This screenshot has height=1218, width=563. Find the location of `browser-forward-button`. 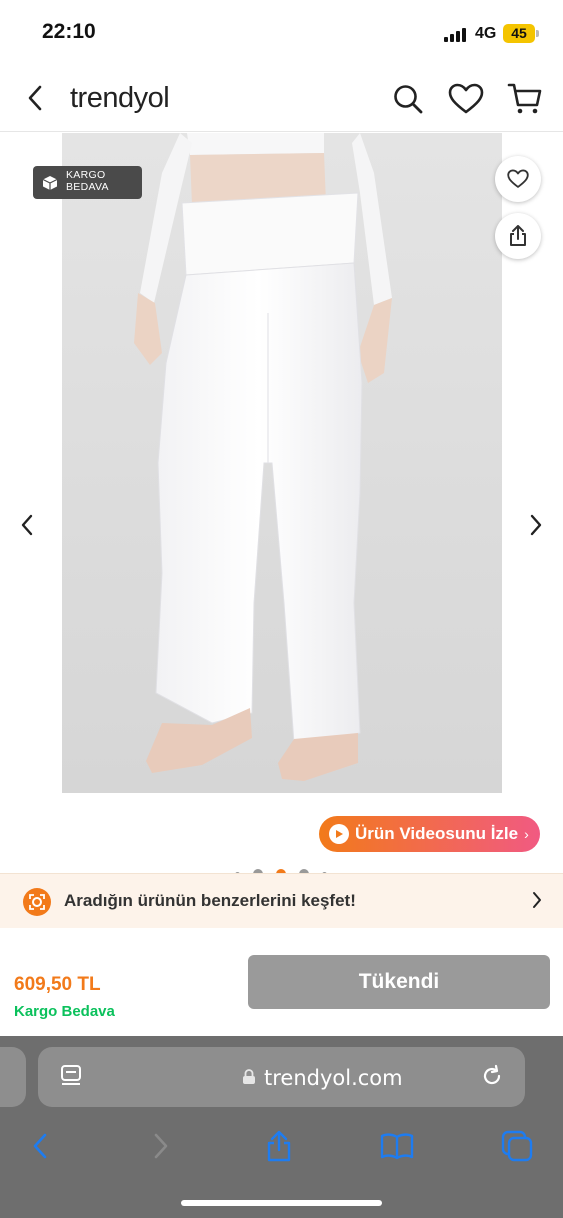

browser-forward-button is located at coordinates (161, 1146).